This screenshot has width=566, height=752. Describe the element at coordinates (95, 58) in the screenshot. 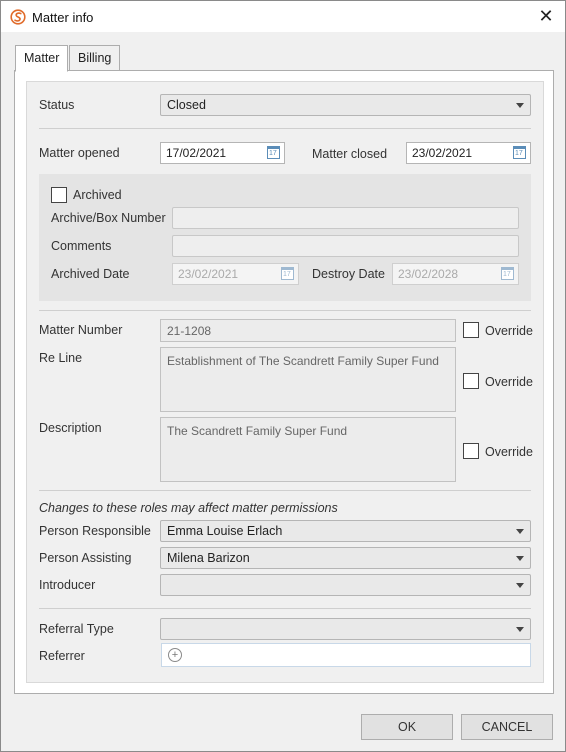

I see `tab-billing: Billing` at that location.